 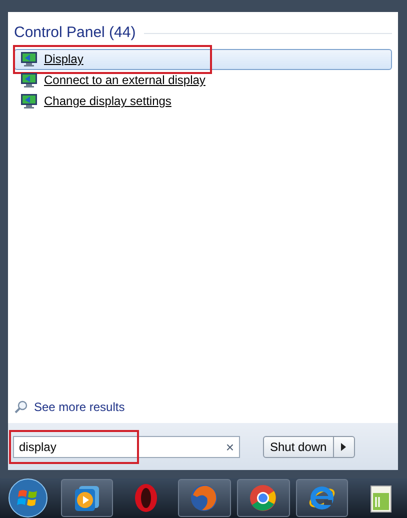 What do you see at coordinates (203, 407) in the screenshot?
I see `see-more-link: See more results` at bounding box center [203, 407].